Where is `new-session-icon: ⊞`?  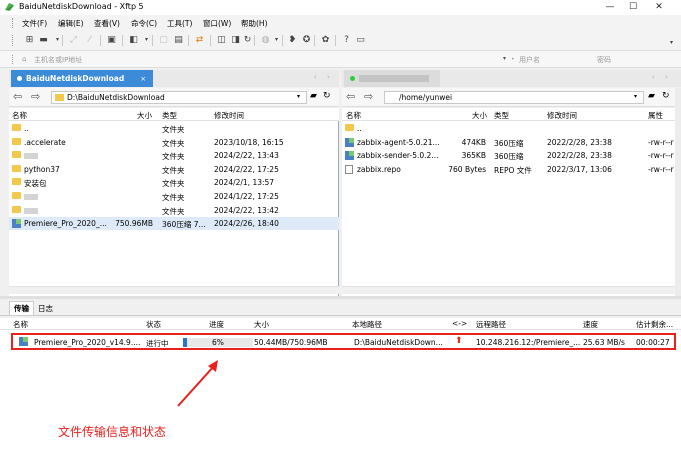 new-session-icon: ⊞ is located at coordinates (29, 39).